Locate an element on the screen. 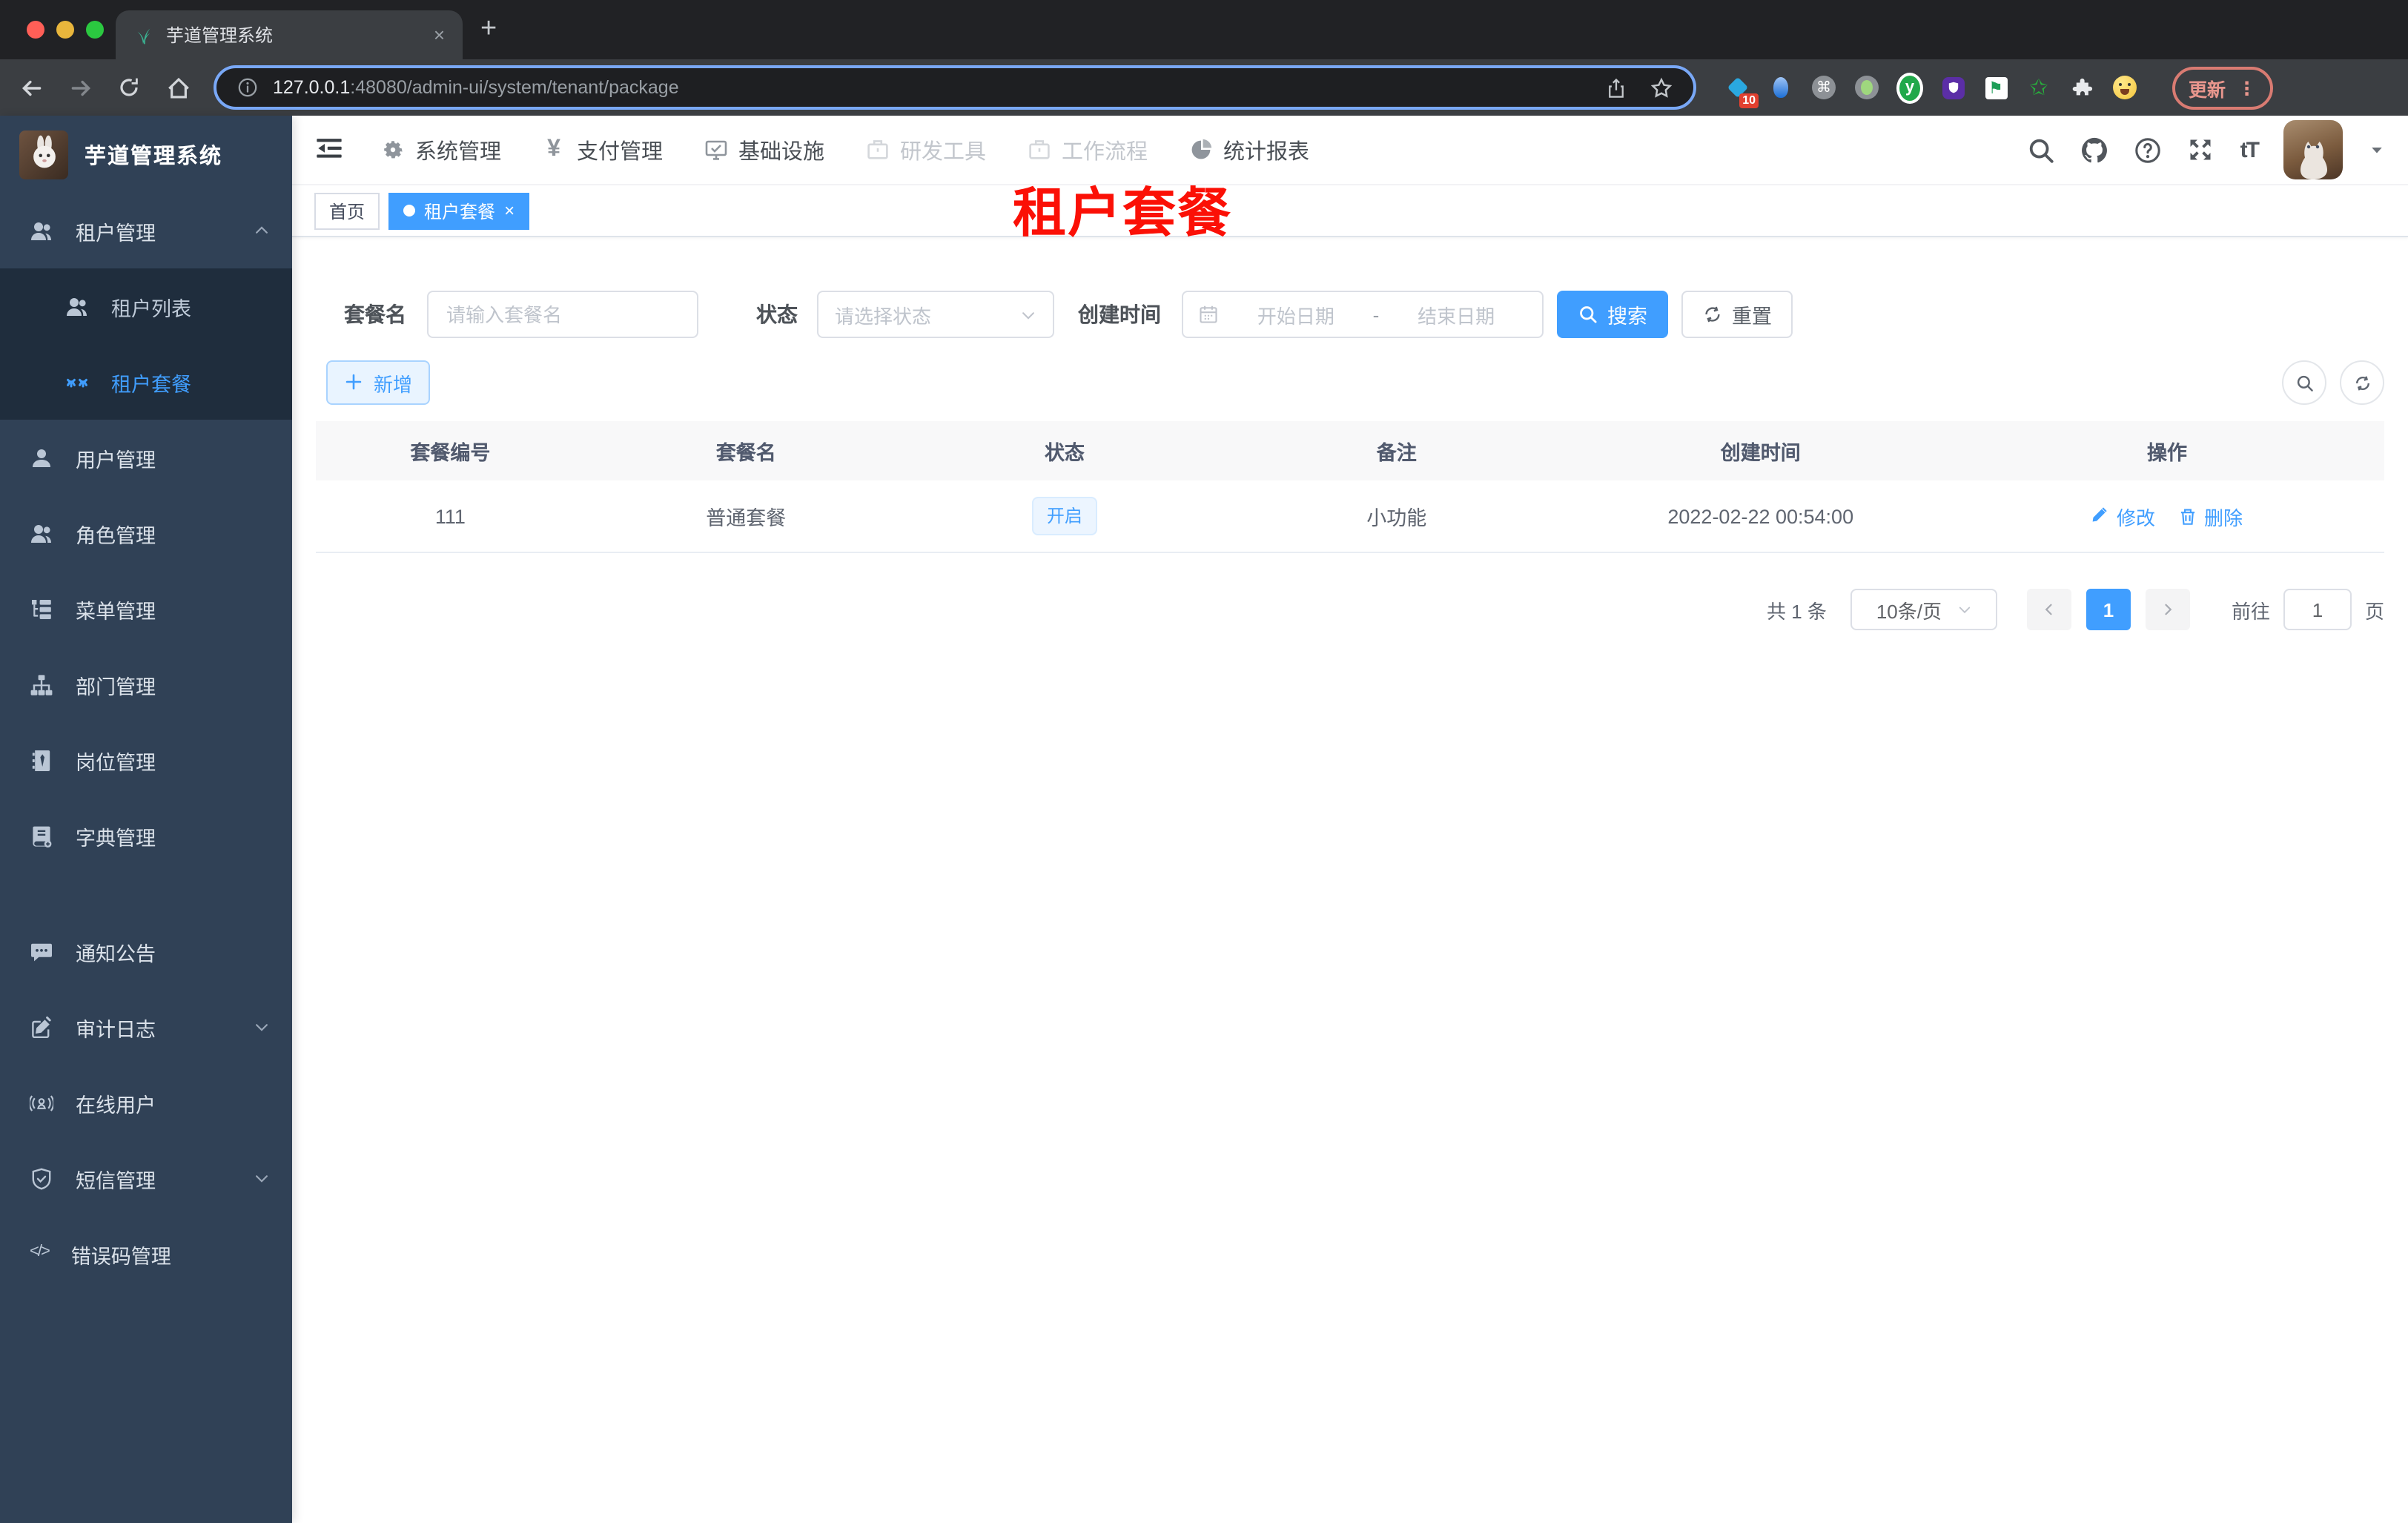  sidebar-item-notice: 通知公告 is located at coordinates (146, 951).